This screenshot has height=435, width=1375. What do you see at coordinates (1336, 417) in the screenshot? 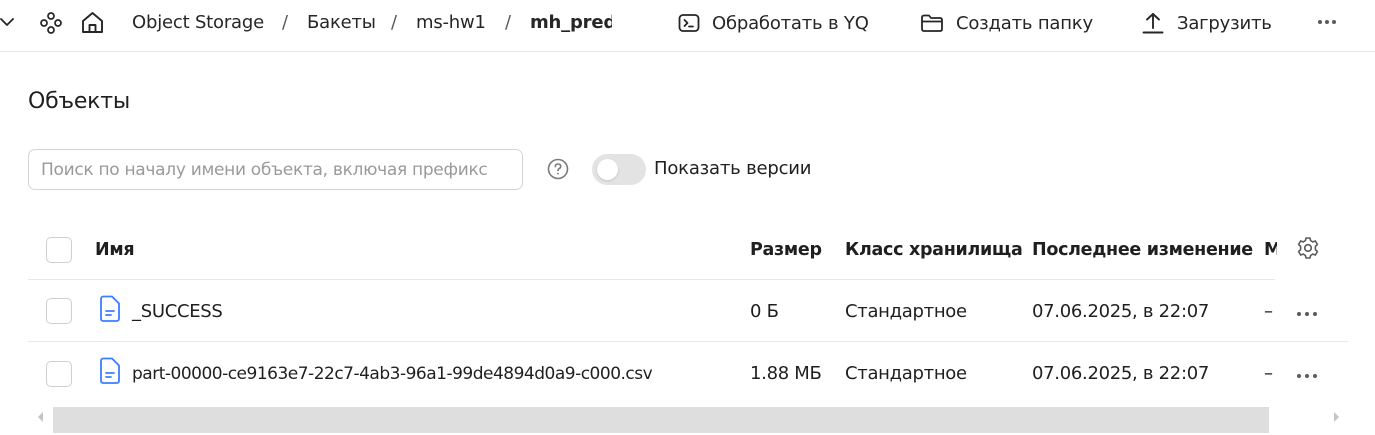
I see `scroll-right-arrow` at bounding box center [1336, 417].